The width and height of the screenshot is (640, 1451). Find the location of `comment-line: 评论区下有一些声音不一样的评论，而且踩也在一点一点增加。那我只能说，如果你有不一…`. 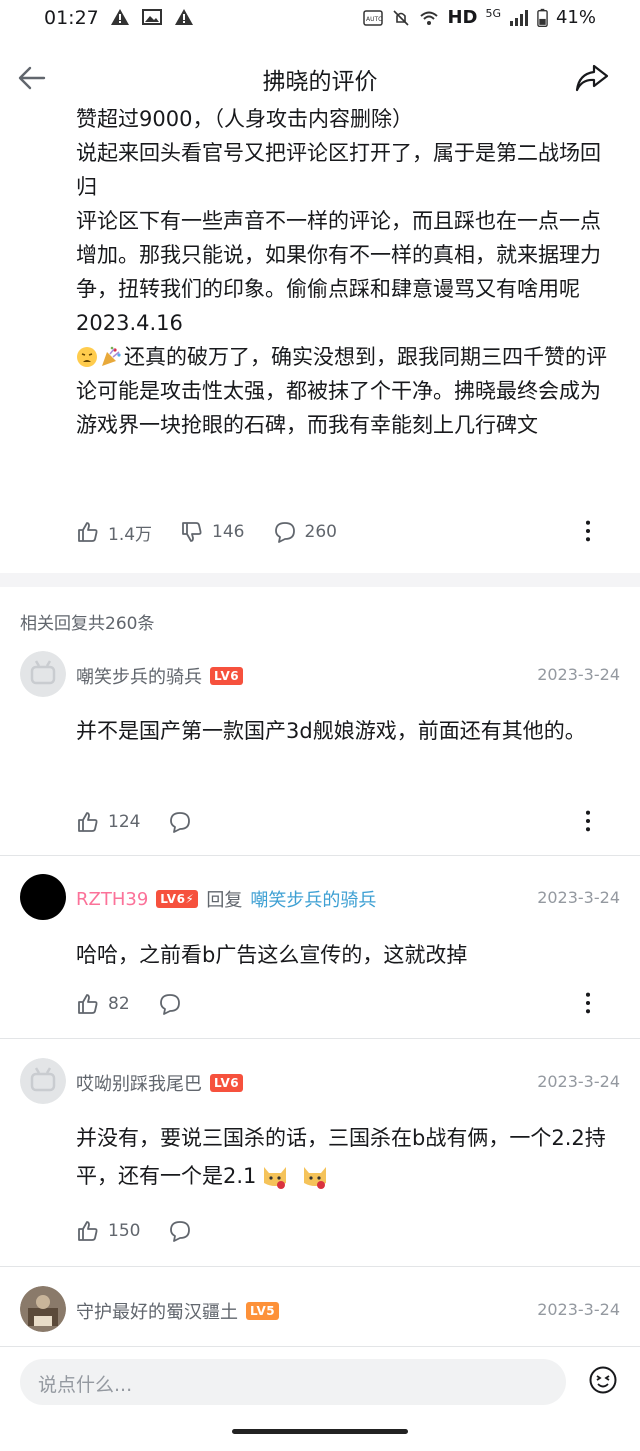

comment-line: 评论区下有一些声音不一样的评论，而且踩也在一点一点增加。那我只能说，如果你有不一… is located at coordinates (338, 255).